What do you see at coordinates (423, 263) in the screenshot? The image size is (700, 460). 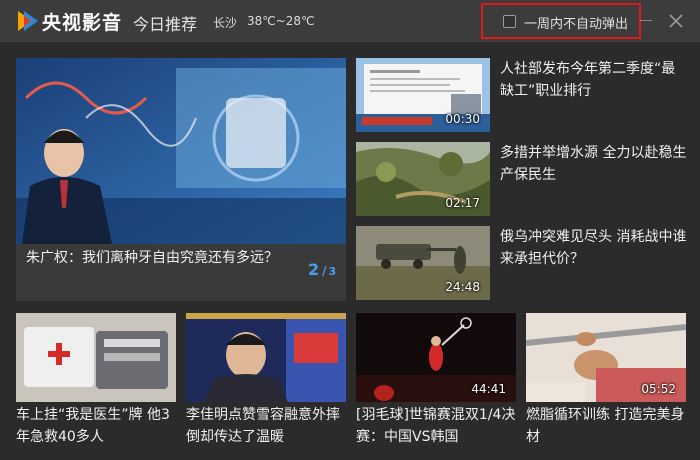 I see `side-thumbnail: 24:48` at bounding box center [423, 263].